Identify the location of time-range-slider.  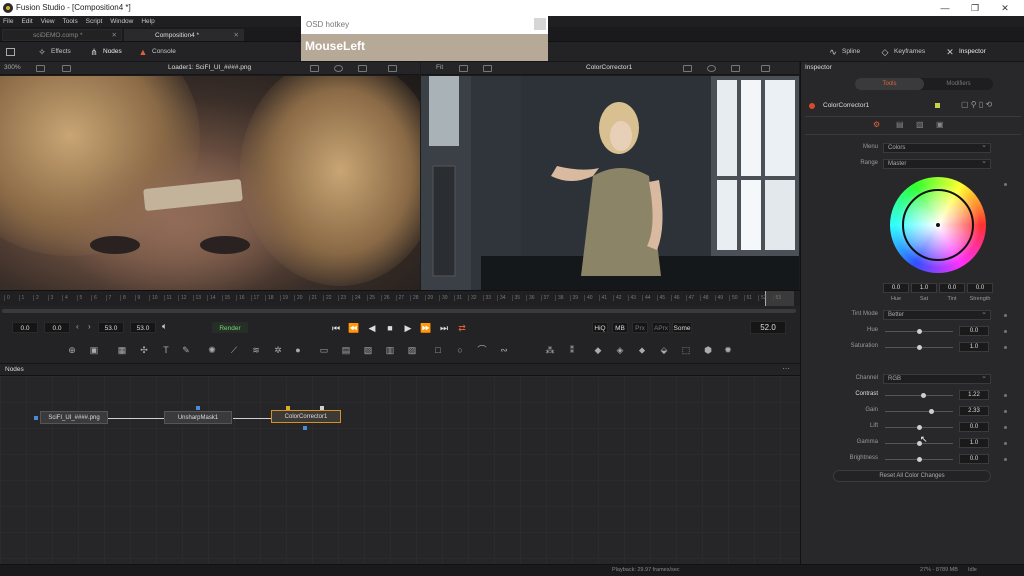
(399, 311).